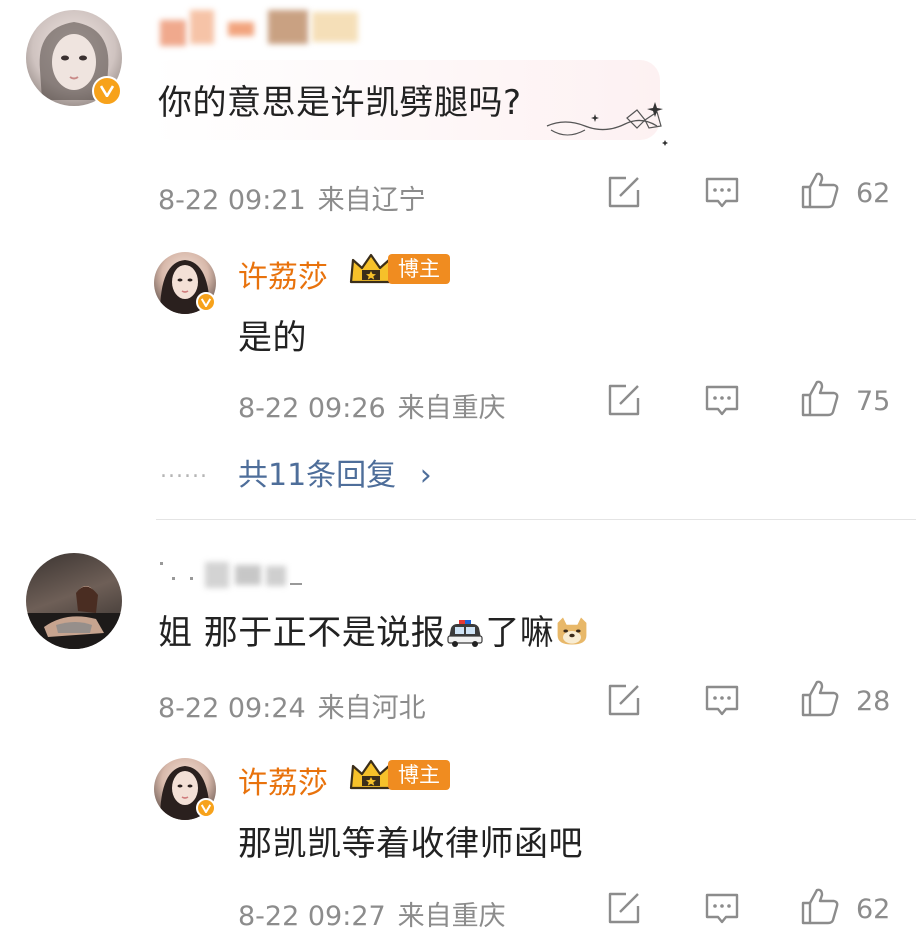 This screenshot has width=916, height=940. I want to click on comment-text-part2: 了嘛, so click(520, 633).